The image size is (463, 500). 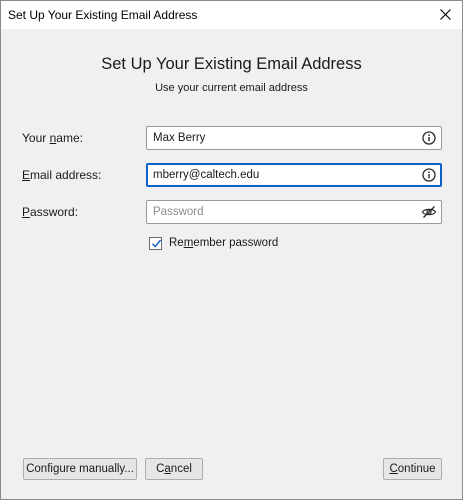 What do you see at coordinates (179, 138) in the screenshot?
I see `name-value: Max Berry` at bounding box center [179, 138].